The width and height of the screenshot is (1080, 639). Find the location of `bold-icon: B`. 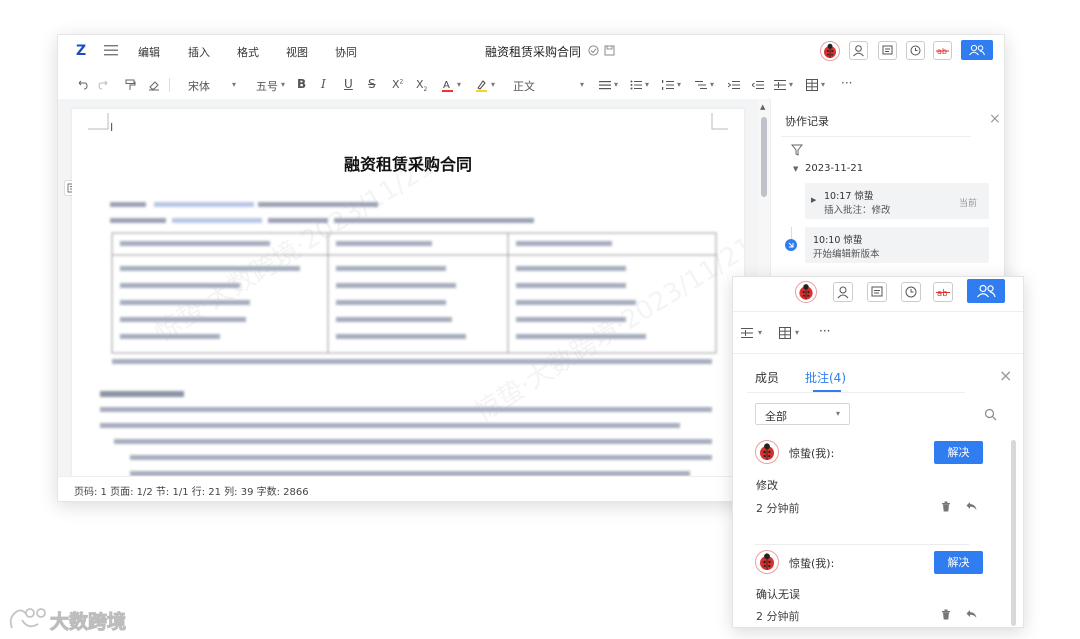

bold-icon: B is located at coordinates (301, 84).